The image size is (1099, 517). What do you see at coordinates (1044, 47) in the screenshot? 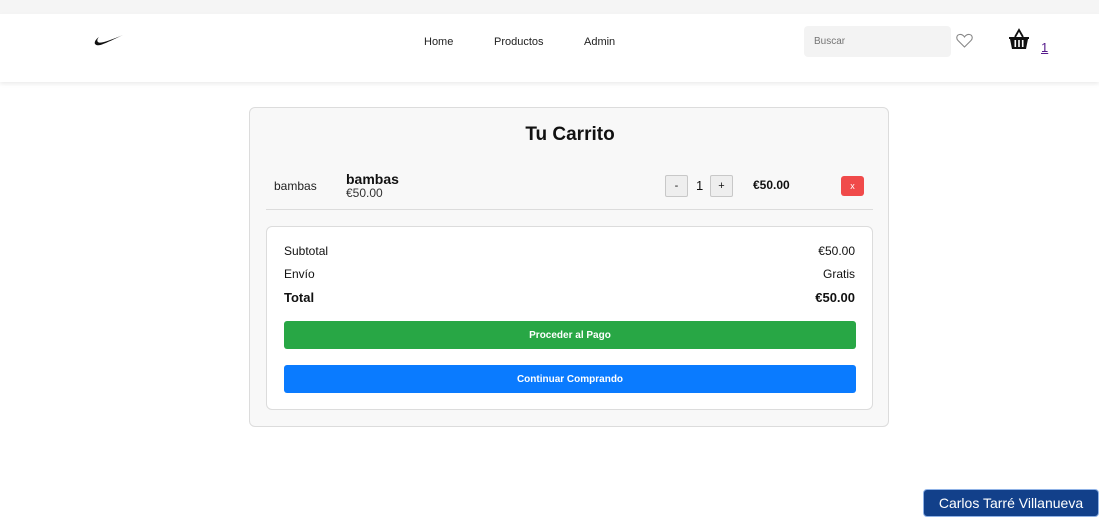
I see `cart-count-link: 1` at bounding box center [1044, 47].